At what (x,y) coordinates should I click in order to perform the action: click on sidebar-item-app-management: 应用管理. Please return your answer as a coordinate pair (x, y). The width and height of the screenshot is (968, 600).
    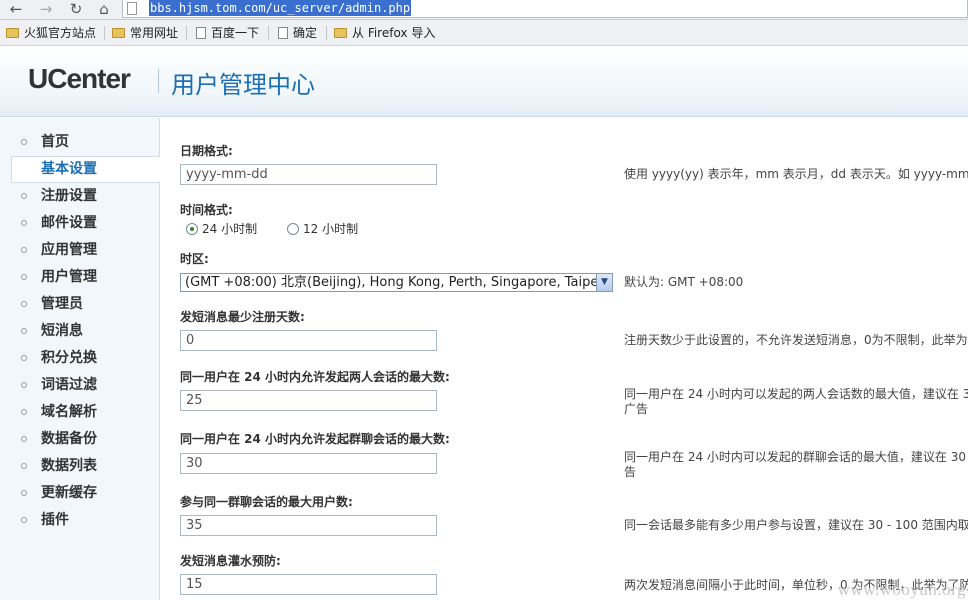
    Looking at the image, I should click on (80, 250).